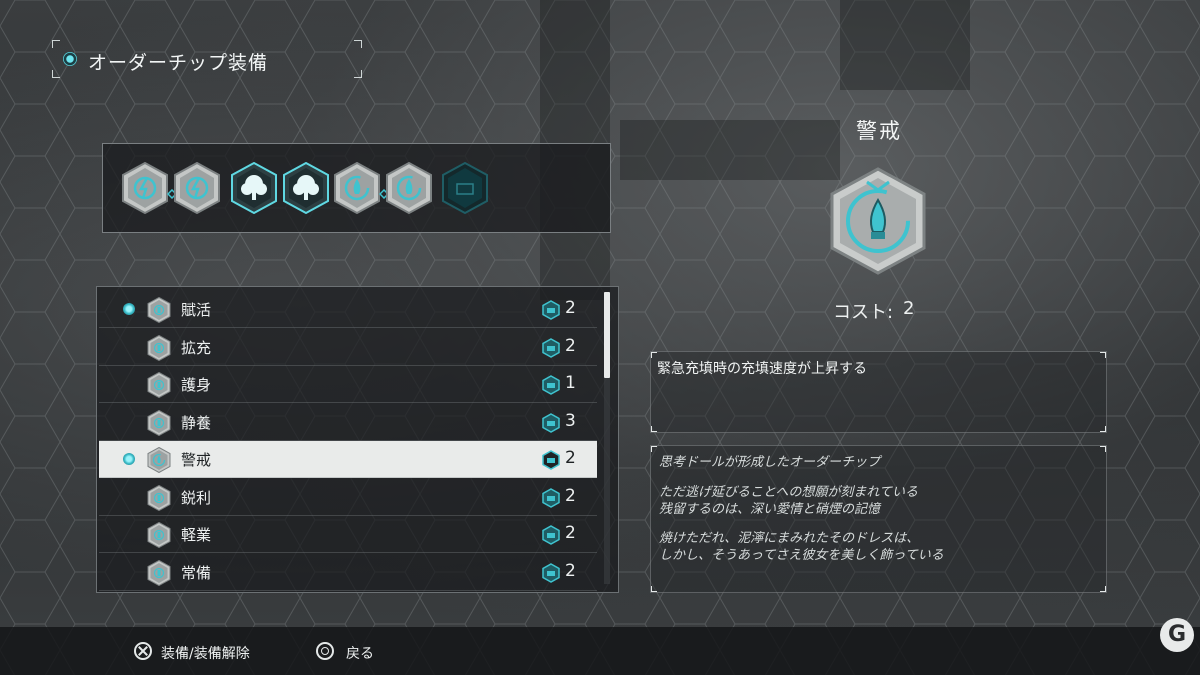 This screenshot has height=675, width=1200. I want to click on title-bullet-icon, so click(70, 59).